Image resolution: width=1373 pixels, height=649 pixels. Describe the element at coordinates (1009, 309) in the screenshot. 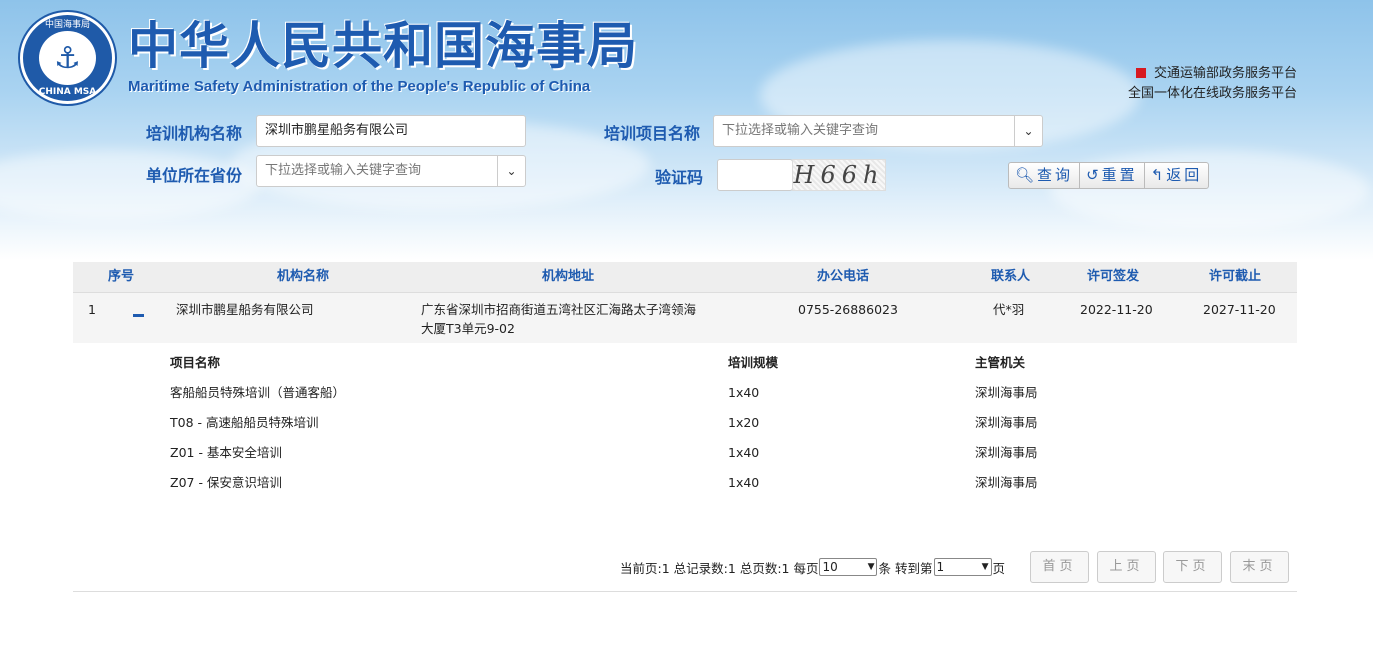

I see `row-contact: 代*羽` at that location.